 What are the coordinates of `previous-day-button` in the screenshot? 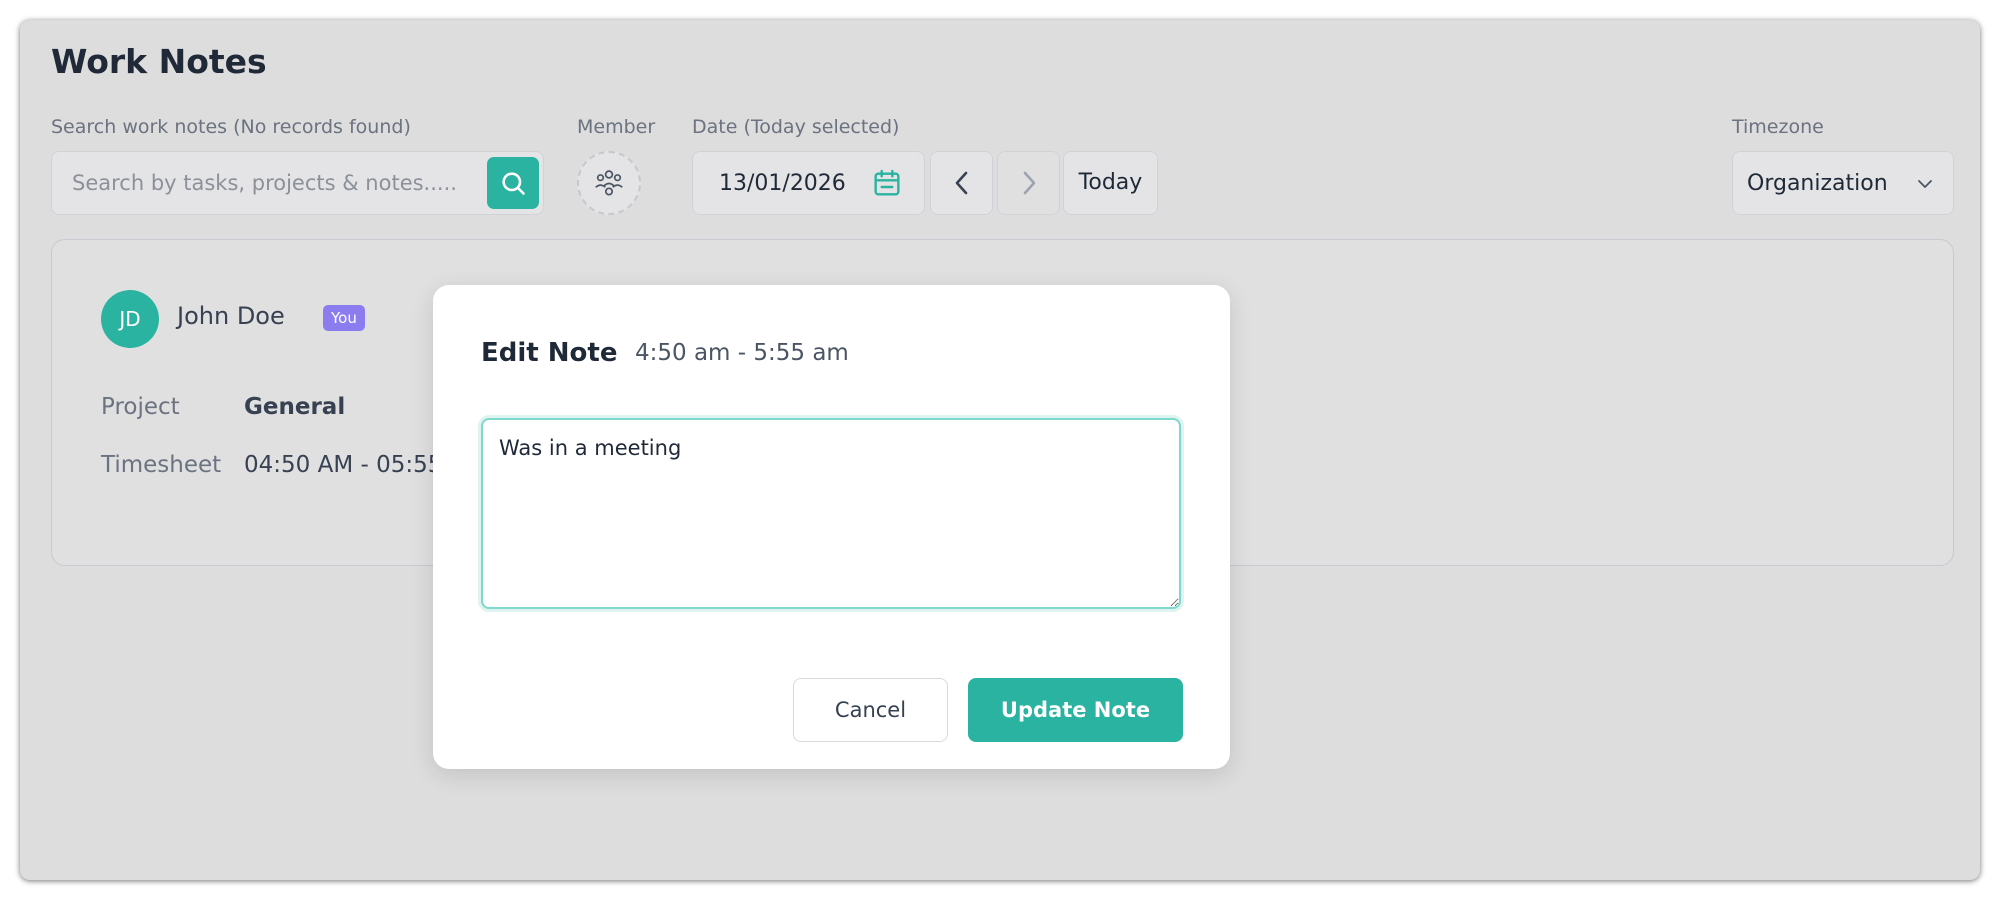 It's located at (961, 183).